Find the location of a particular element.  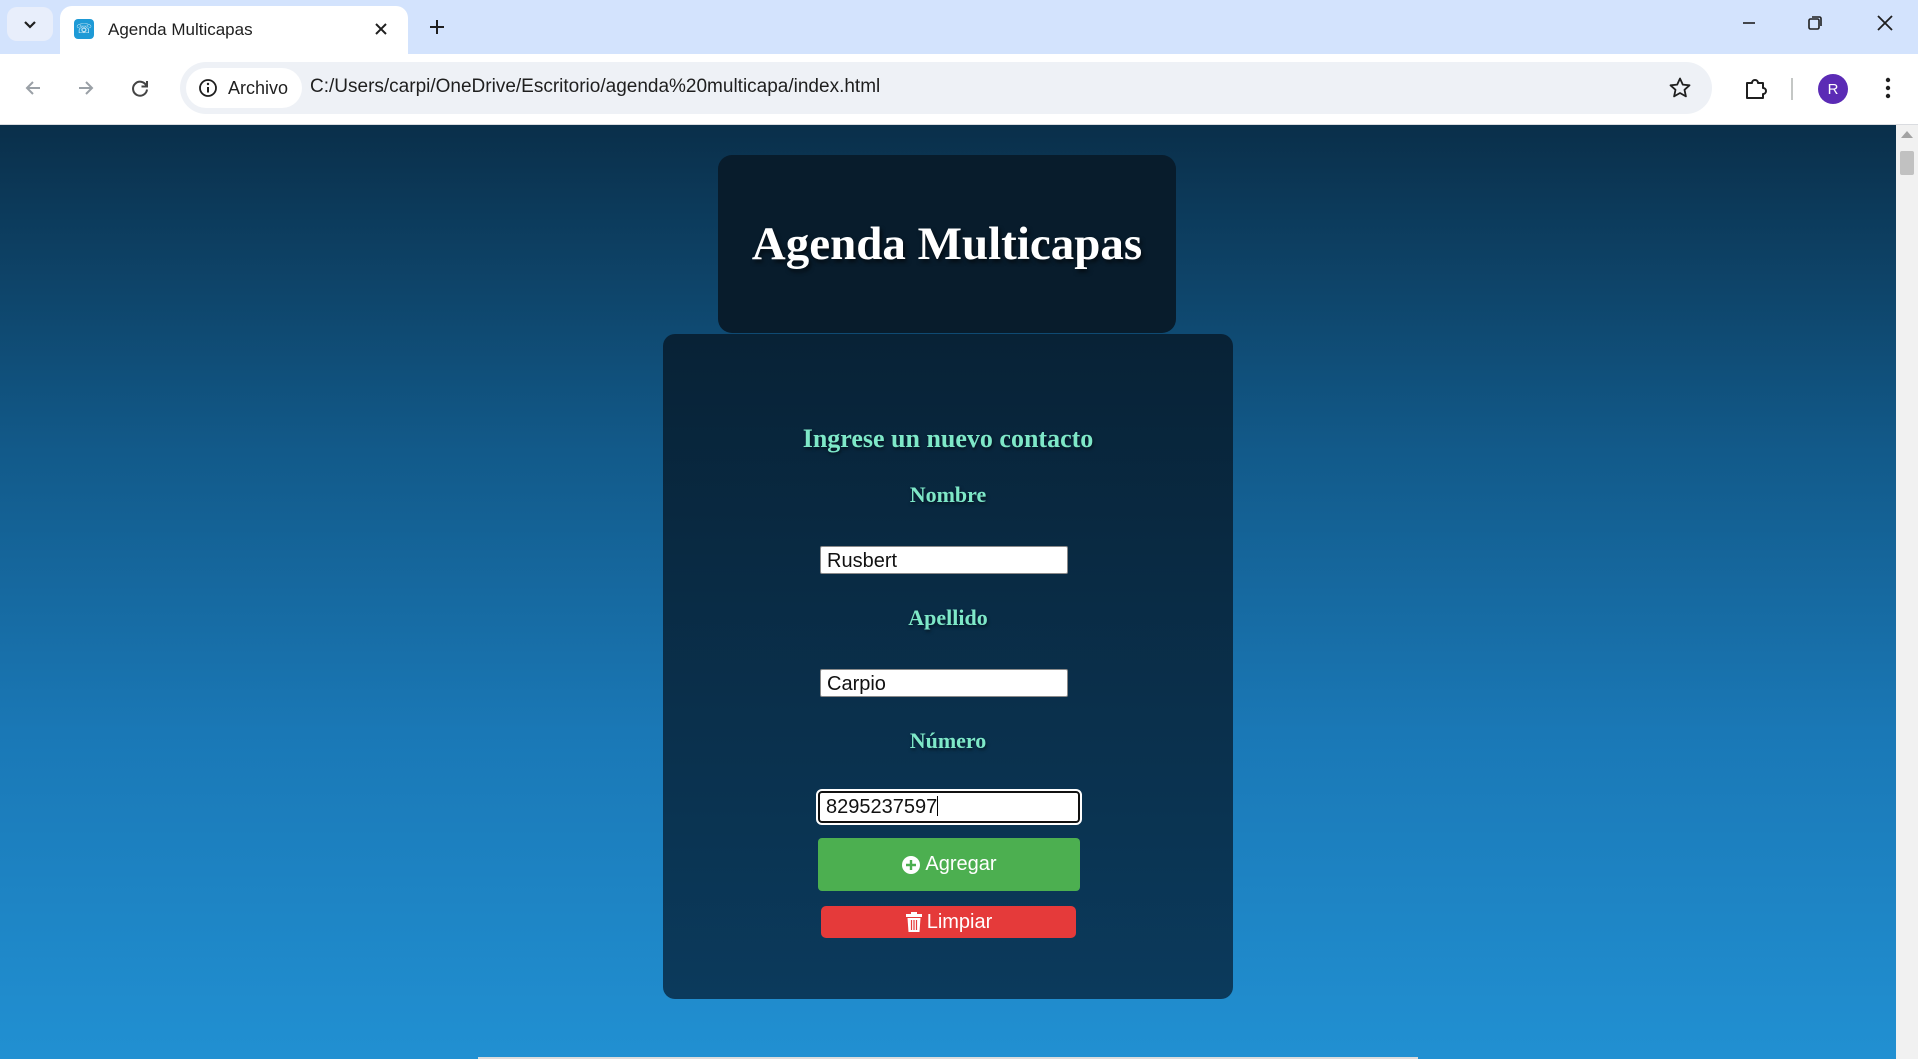

site-chip-label: Archivo is located at coordinates (258, 88).